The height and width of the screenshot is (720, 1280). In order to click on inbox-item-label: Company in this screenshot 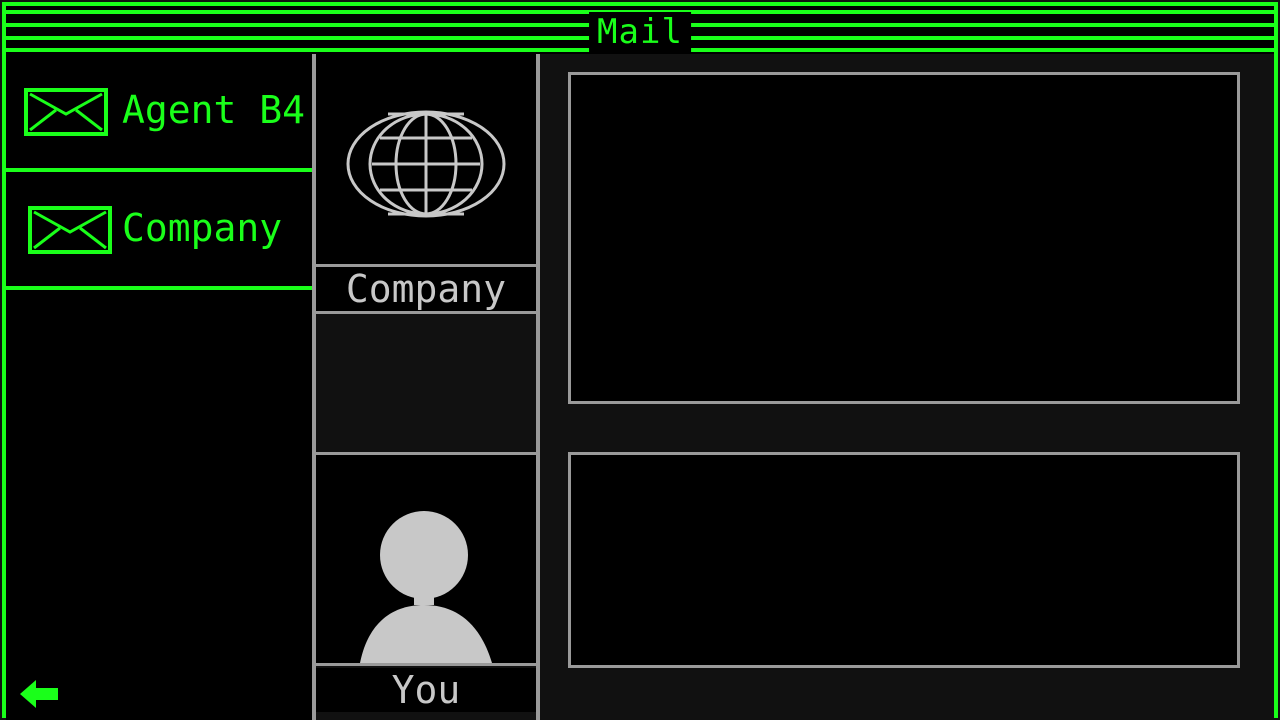, I will do `click(202, 228)`.